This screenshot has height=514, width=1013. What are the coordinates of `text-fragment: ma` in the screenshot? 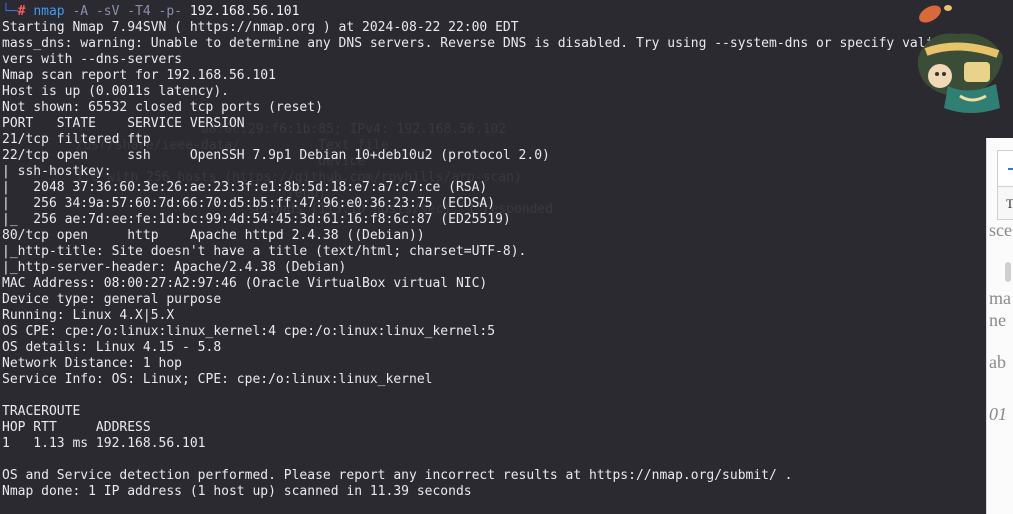 It's located at (1000, 298).